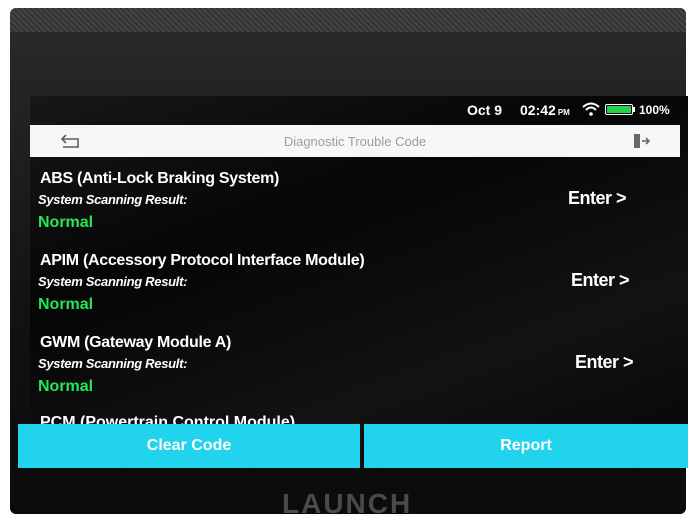 The image size is (688, 520). I want to click on battery-level-fill, so click(619, 109).